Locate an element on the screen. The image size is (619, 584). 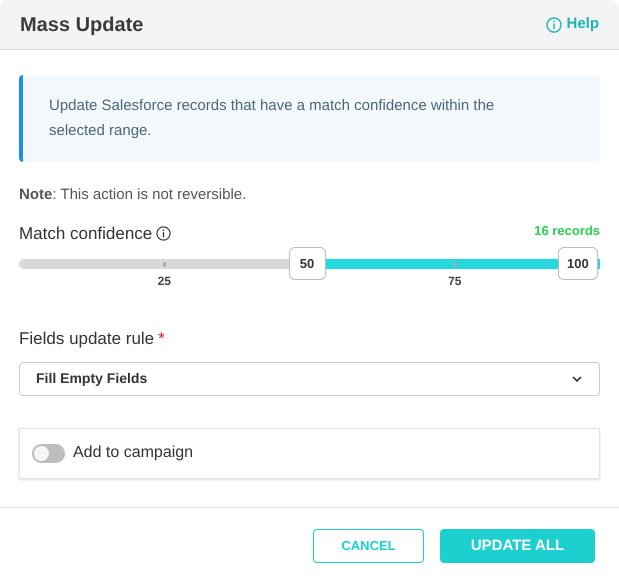
records-count: 16 records is located at coordinates (567, 231).